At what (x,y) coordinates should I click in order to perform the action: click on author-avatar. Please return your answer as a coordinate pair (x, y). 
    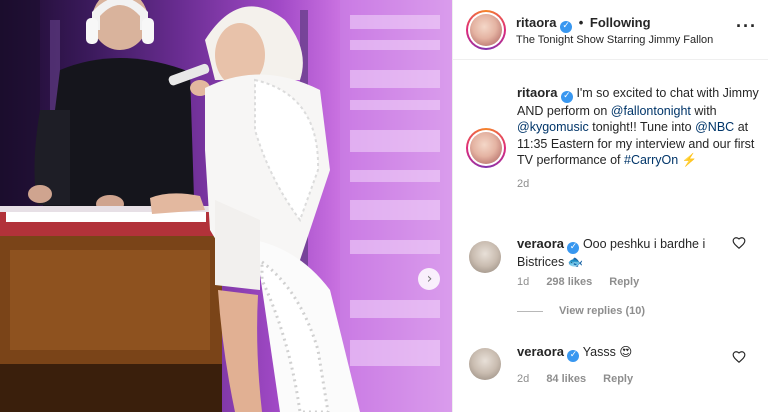
    Looking at the image, I should click on (486, 30).